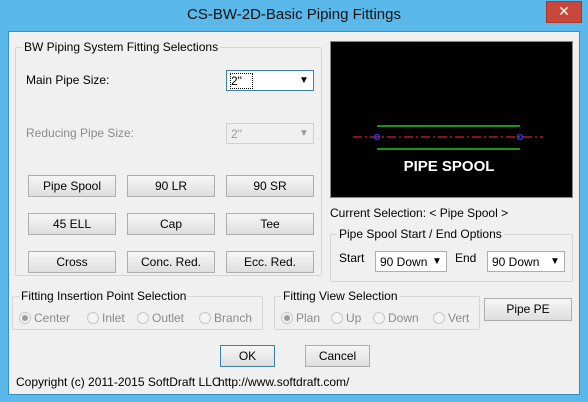 The image size is (588, 402). Describe the element at coordinates (270, 262) in the screenshot. I see `ecc-red-button: Ecc. Red.` at that location.